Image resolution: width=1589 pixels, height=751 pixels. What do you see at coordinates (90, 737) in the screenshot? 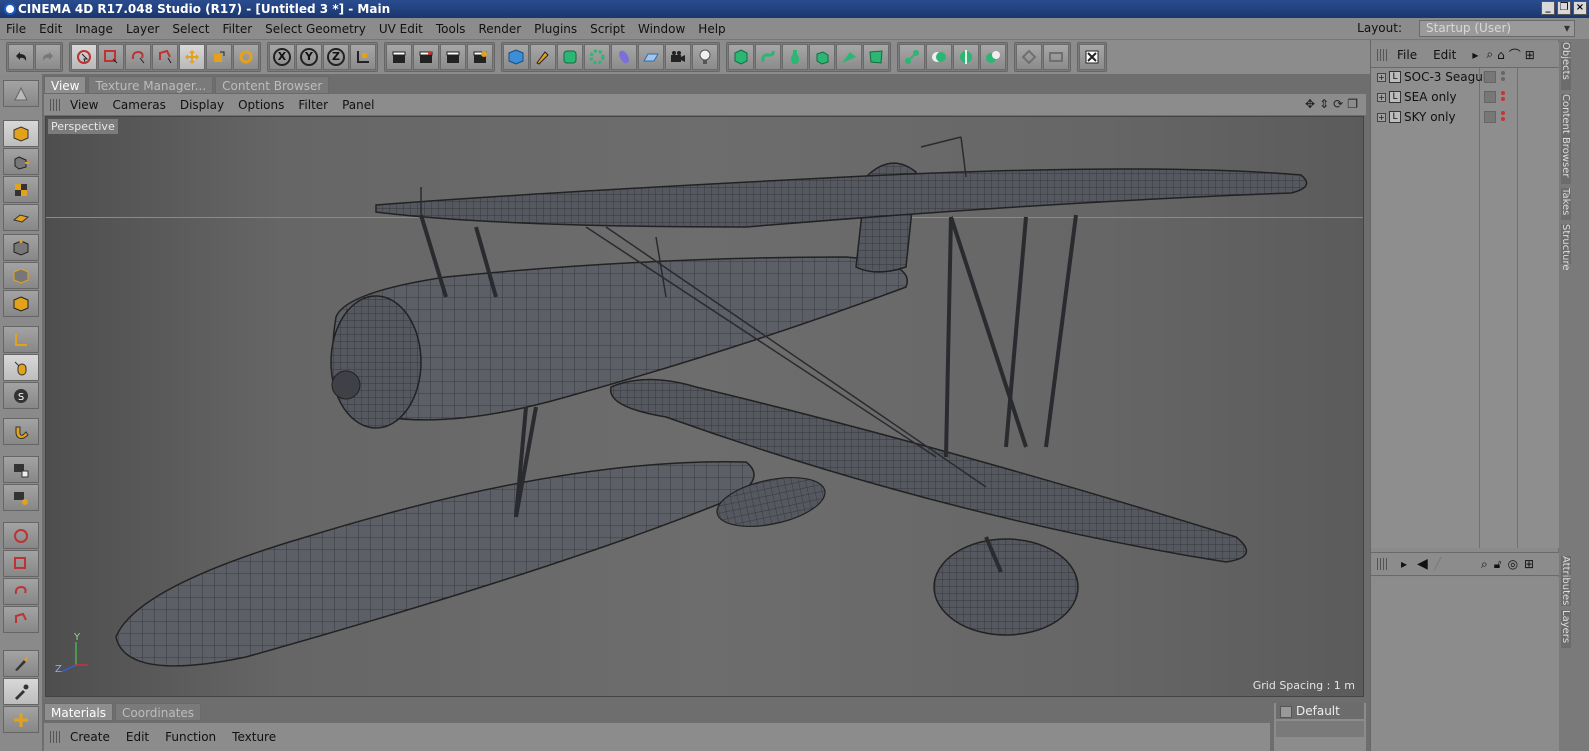
I see `material-menu-create: Create` at bounding box center [90, 737].